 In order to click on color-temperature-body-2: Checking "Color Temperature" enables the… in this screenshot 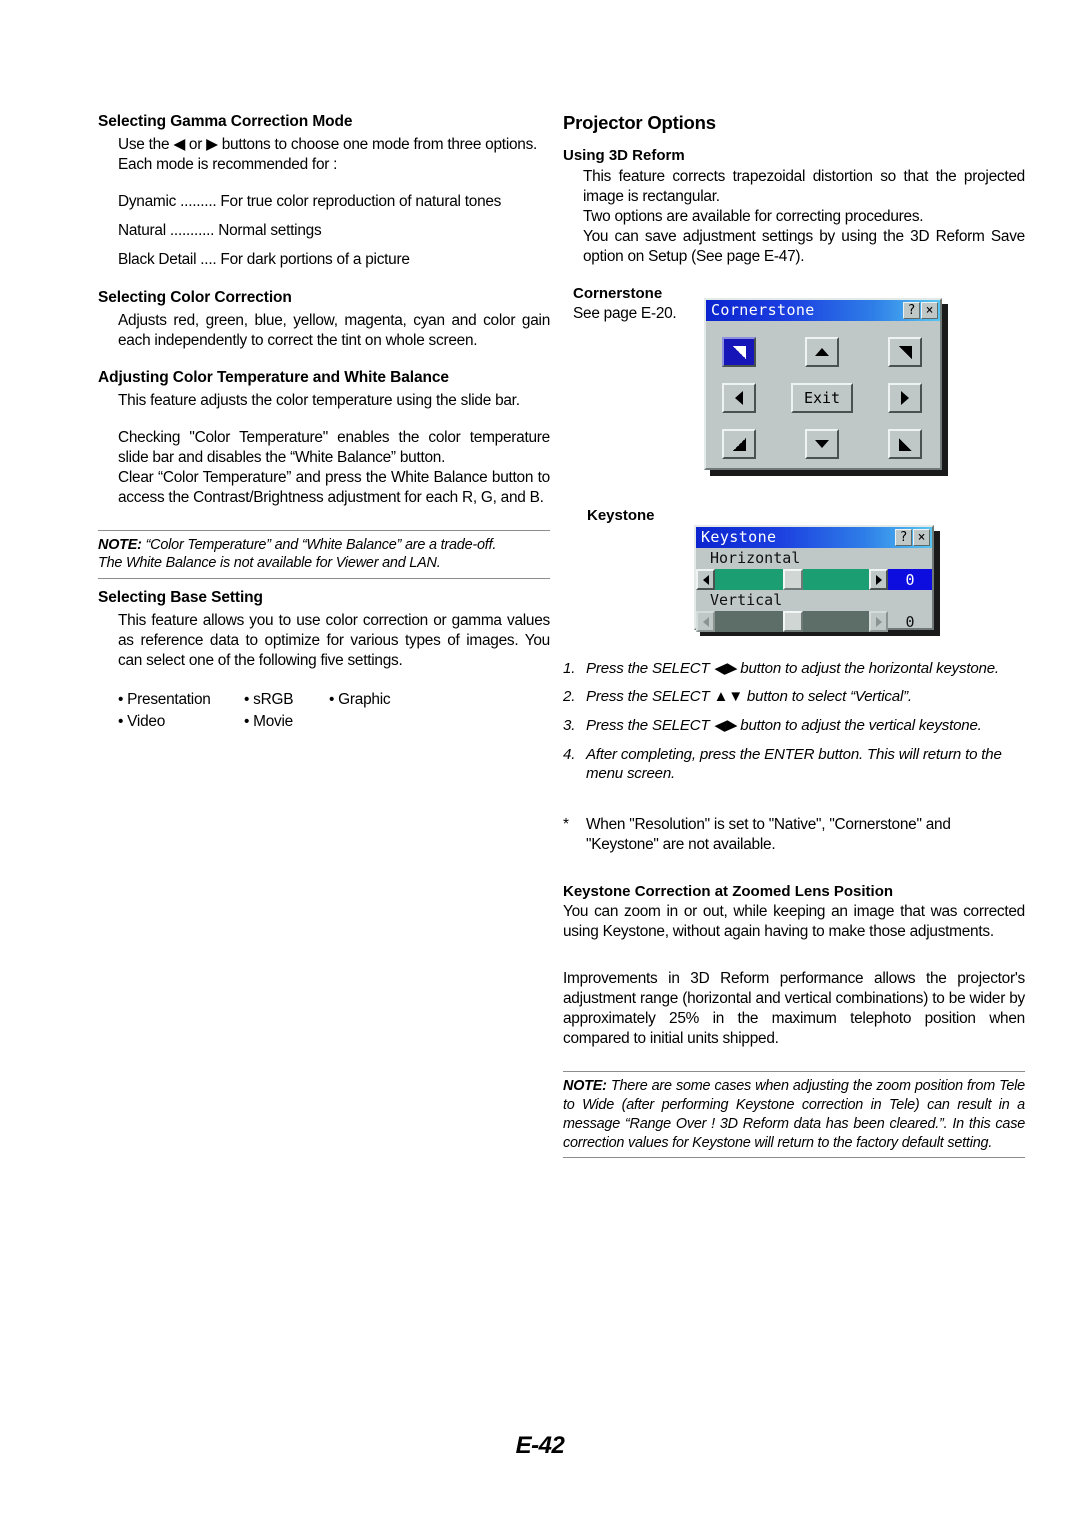, I will do `click(334, 447)`.